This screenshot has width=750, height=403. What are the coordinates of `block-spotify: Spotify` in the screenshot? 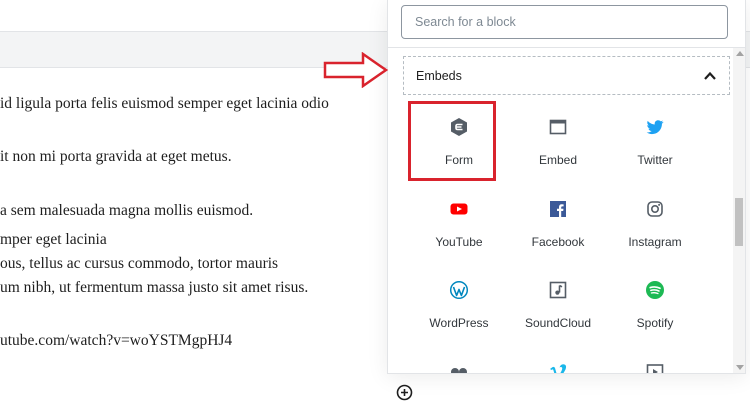 It's located at (655, 302).